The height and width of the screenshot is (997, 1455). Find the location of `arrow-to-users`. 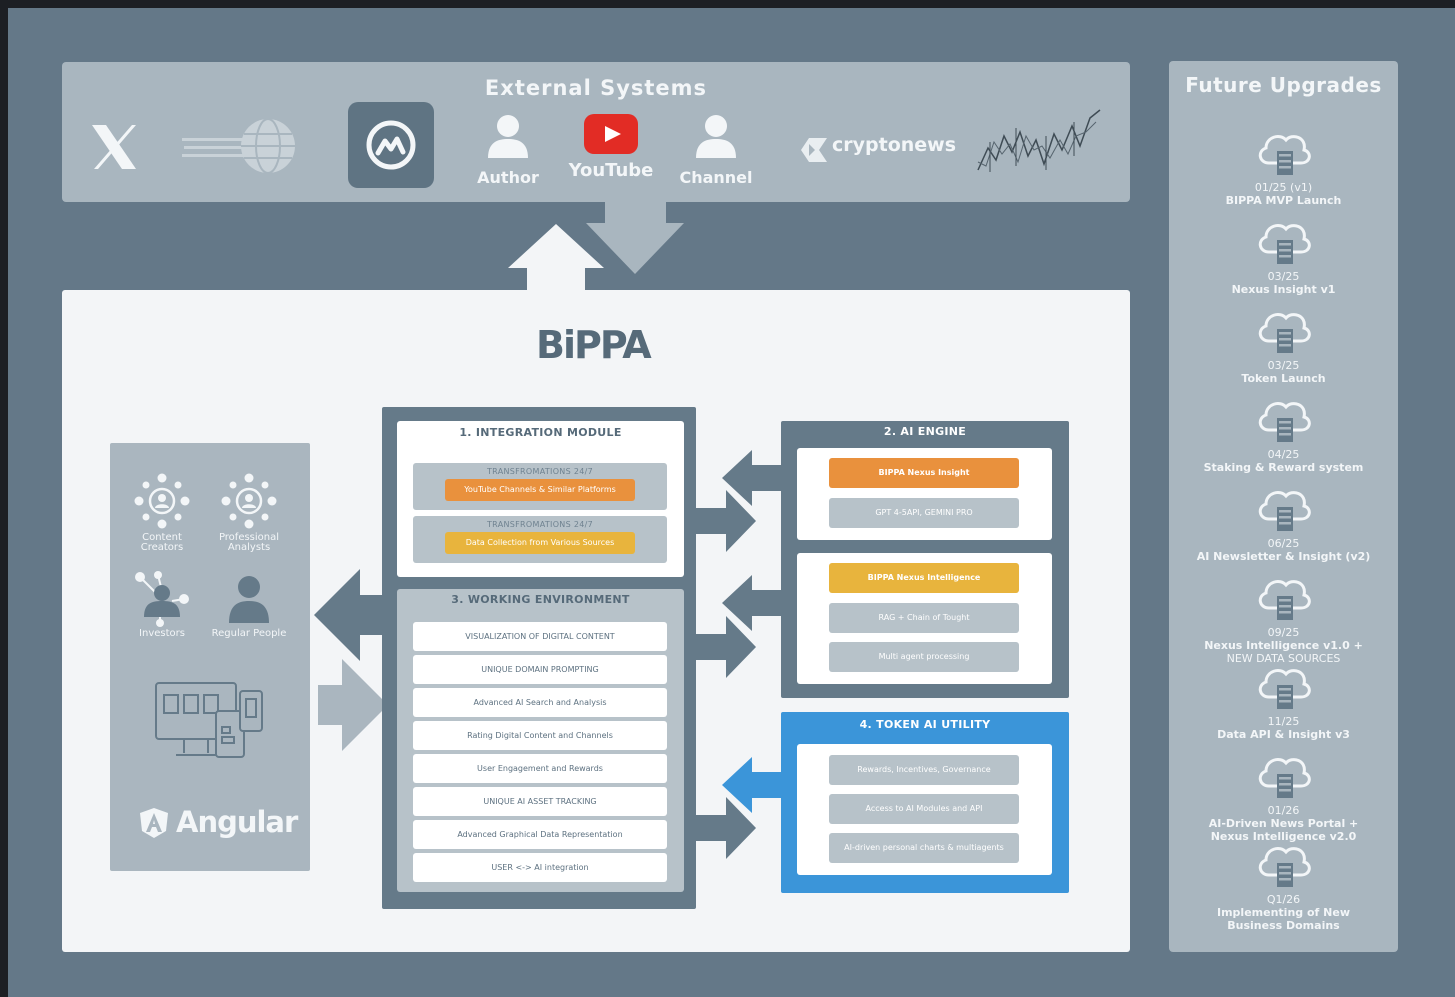

arrow-to-users is located at coordinates (349, 615).